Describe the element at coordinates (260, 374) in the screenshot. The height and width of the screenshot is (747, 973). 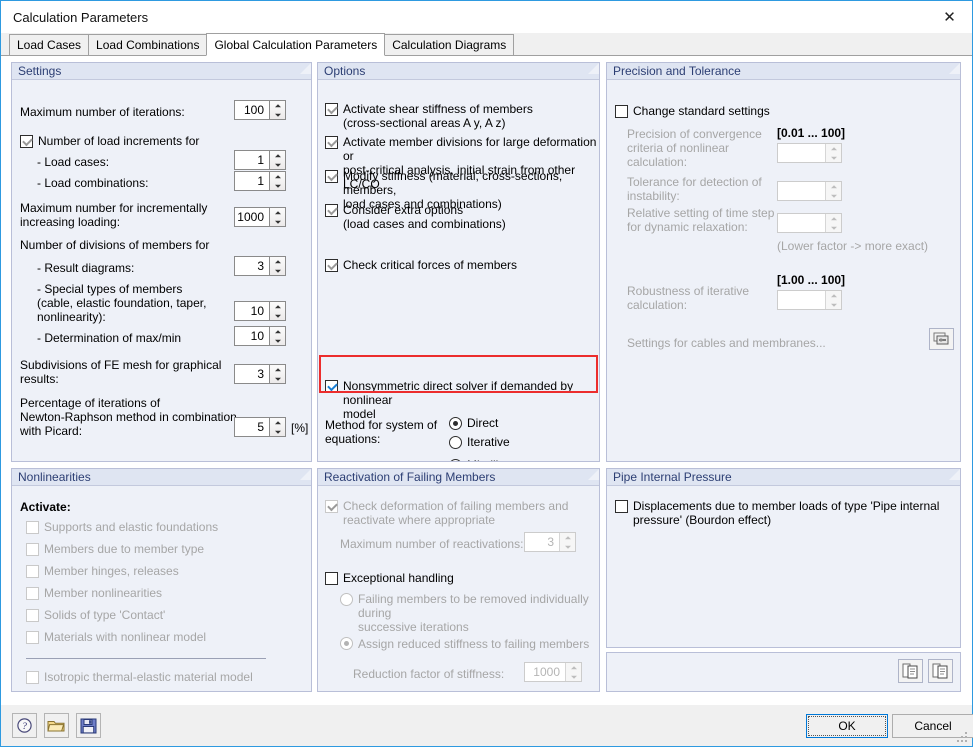
I see `fe-mesh-stepper: 3` at that location.